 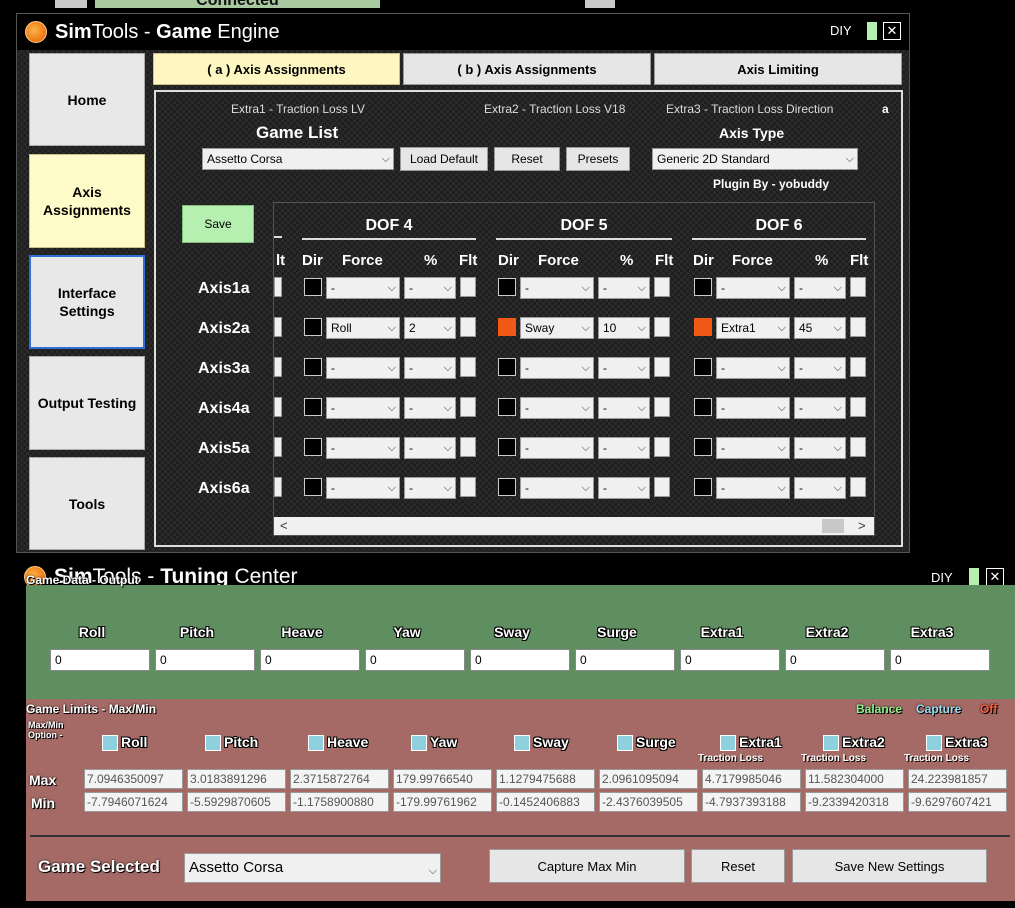 What do you see at coordinates (833, 526) in the screenshot?
I see `scroll-thumb` at bounding box center [833, 526].